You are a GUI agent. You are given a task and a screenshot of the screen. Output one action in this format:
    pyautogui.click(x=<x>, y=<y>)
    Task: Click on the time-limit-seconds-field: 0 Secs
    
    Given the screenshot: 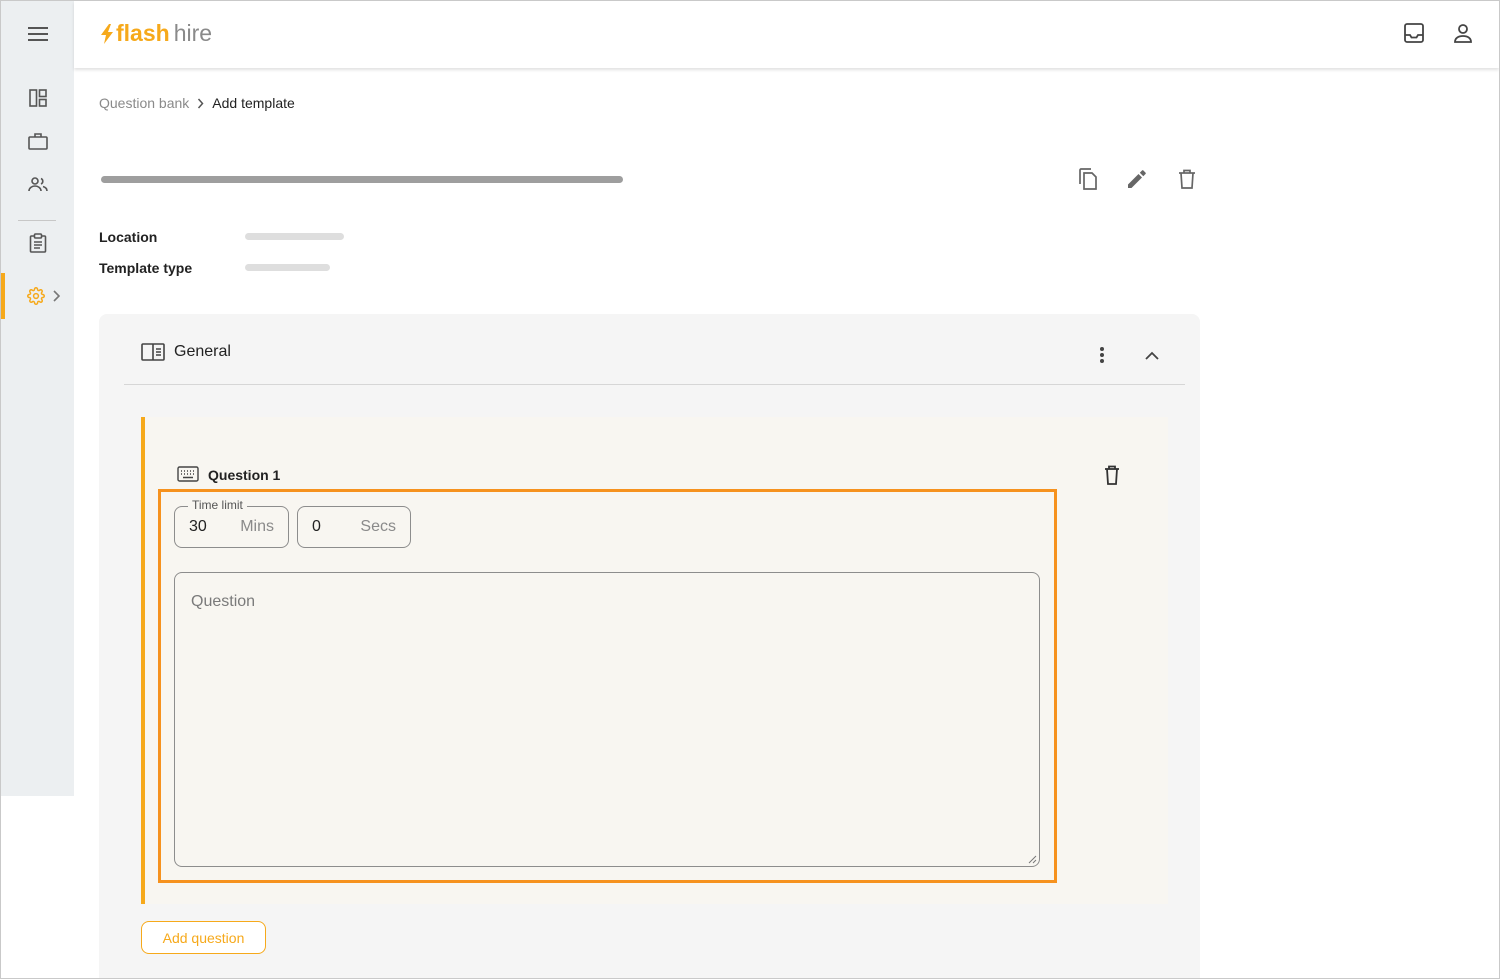 What is the action you would take?
    pyautogui.click(x=354, y=527)
    